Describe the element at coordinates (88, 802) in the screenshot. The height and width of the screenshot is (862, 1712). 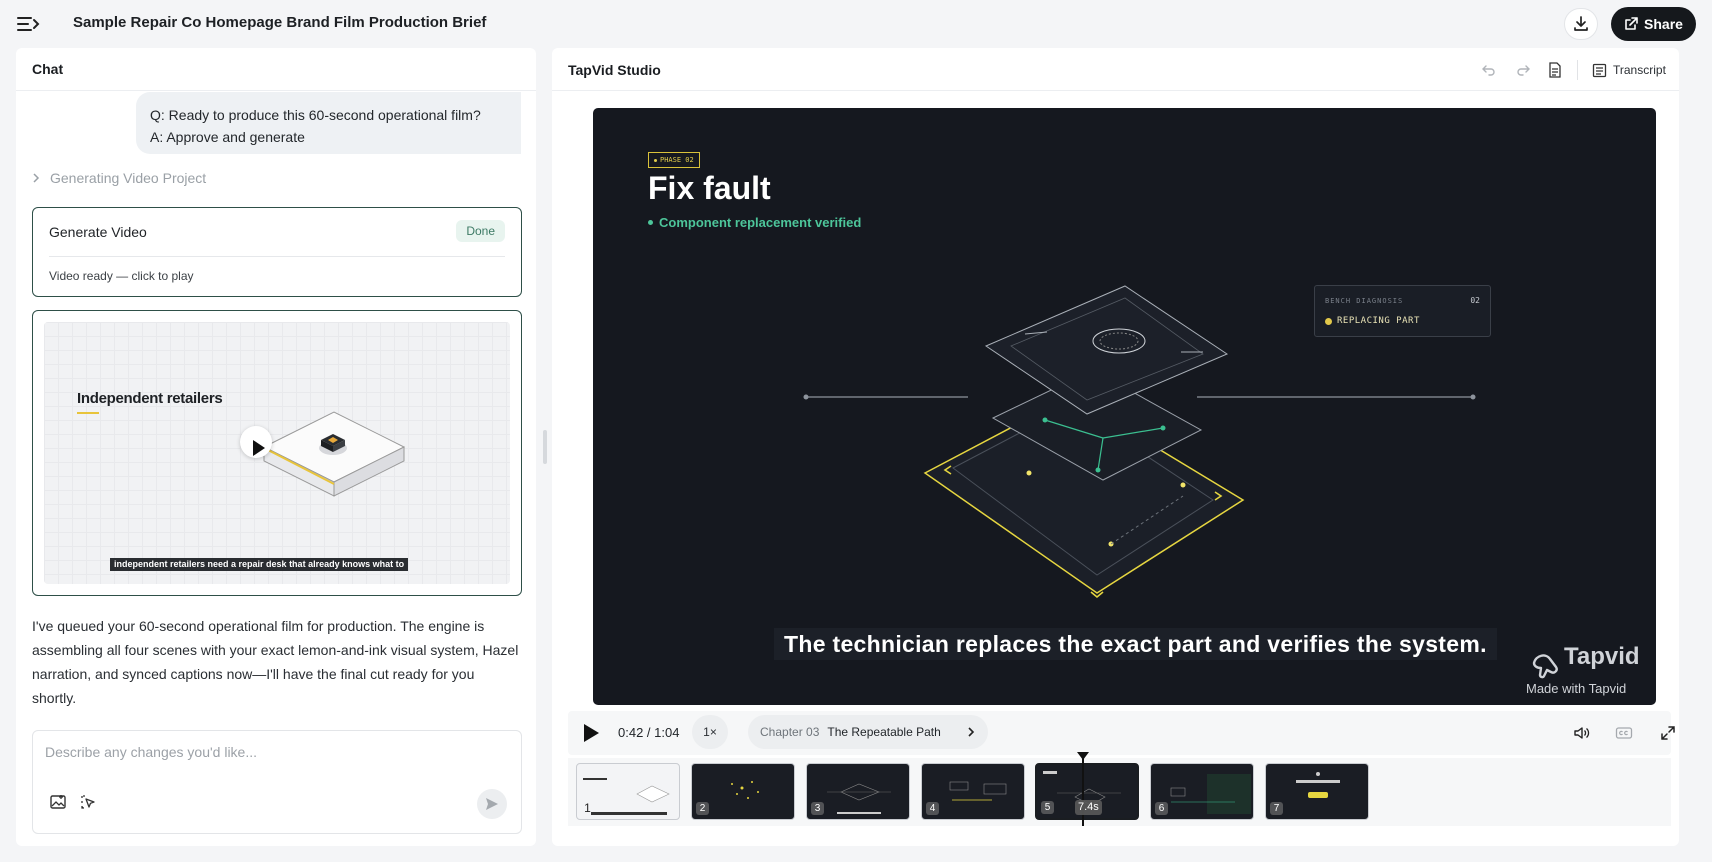
I see `select-element-icon` at that location.